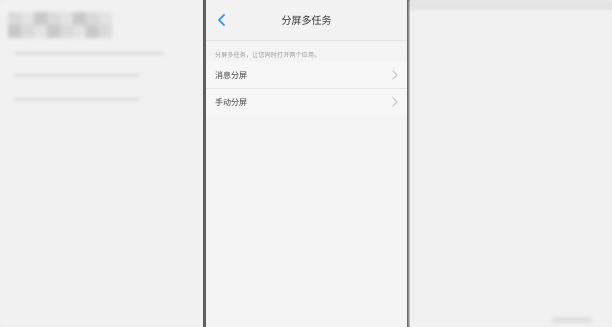  I want to click on page-title: 分屏多任务, so click(306, 21).